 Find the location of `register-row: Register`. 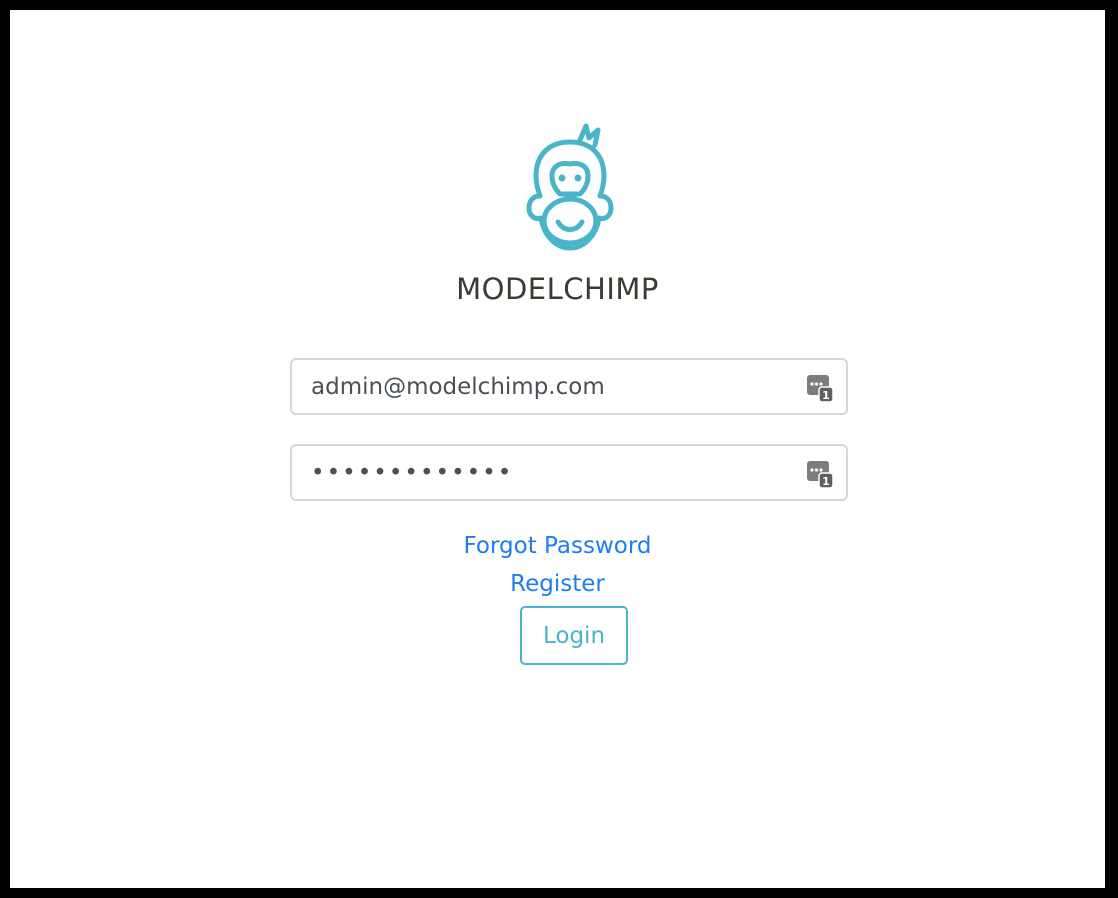

register-row: Register is located at coordinates (557, 584).